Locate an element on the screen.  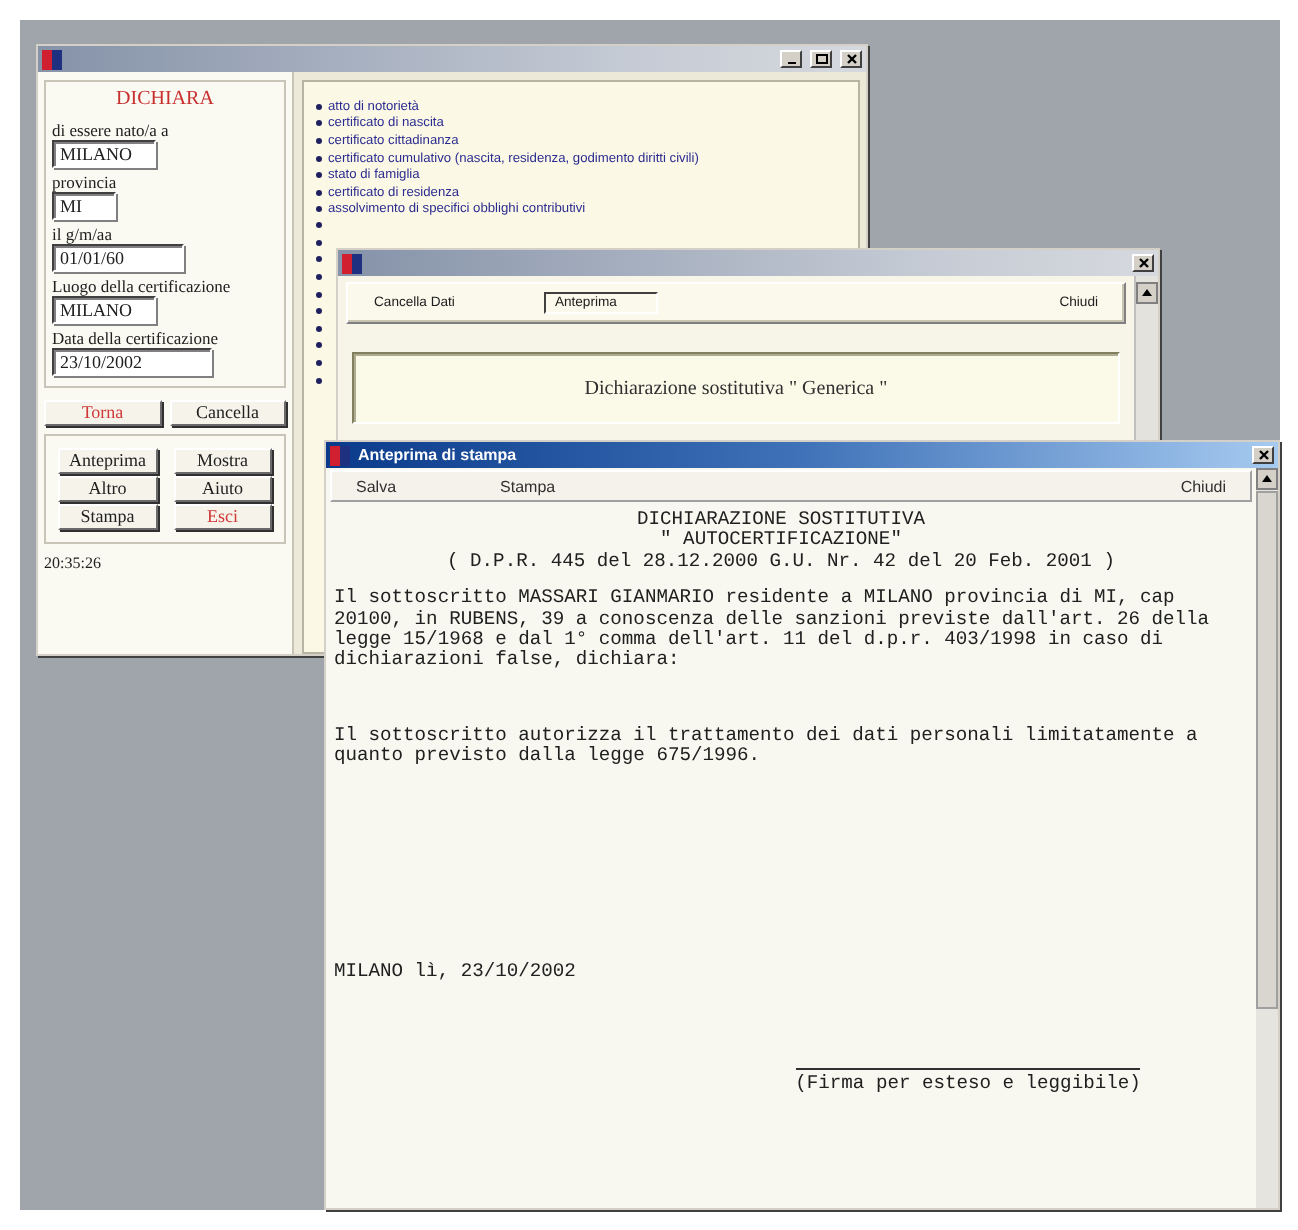
action-button: Stampa is located at coordinates (107, 517).